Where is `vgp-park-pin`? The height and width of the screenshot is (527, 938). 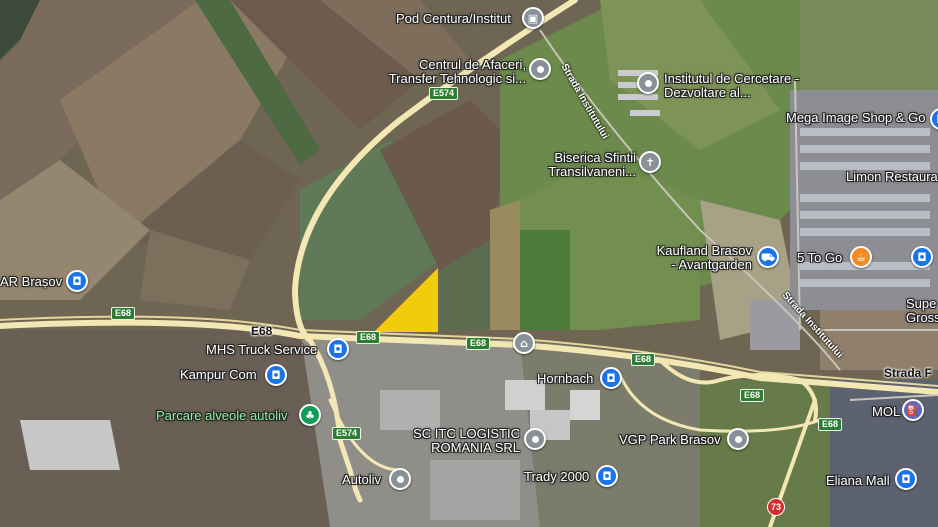 vgp-park-pin is located at coordinates (738, 439).